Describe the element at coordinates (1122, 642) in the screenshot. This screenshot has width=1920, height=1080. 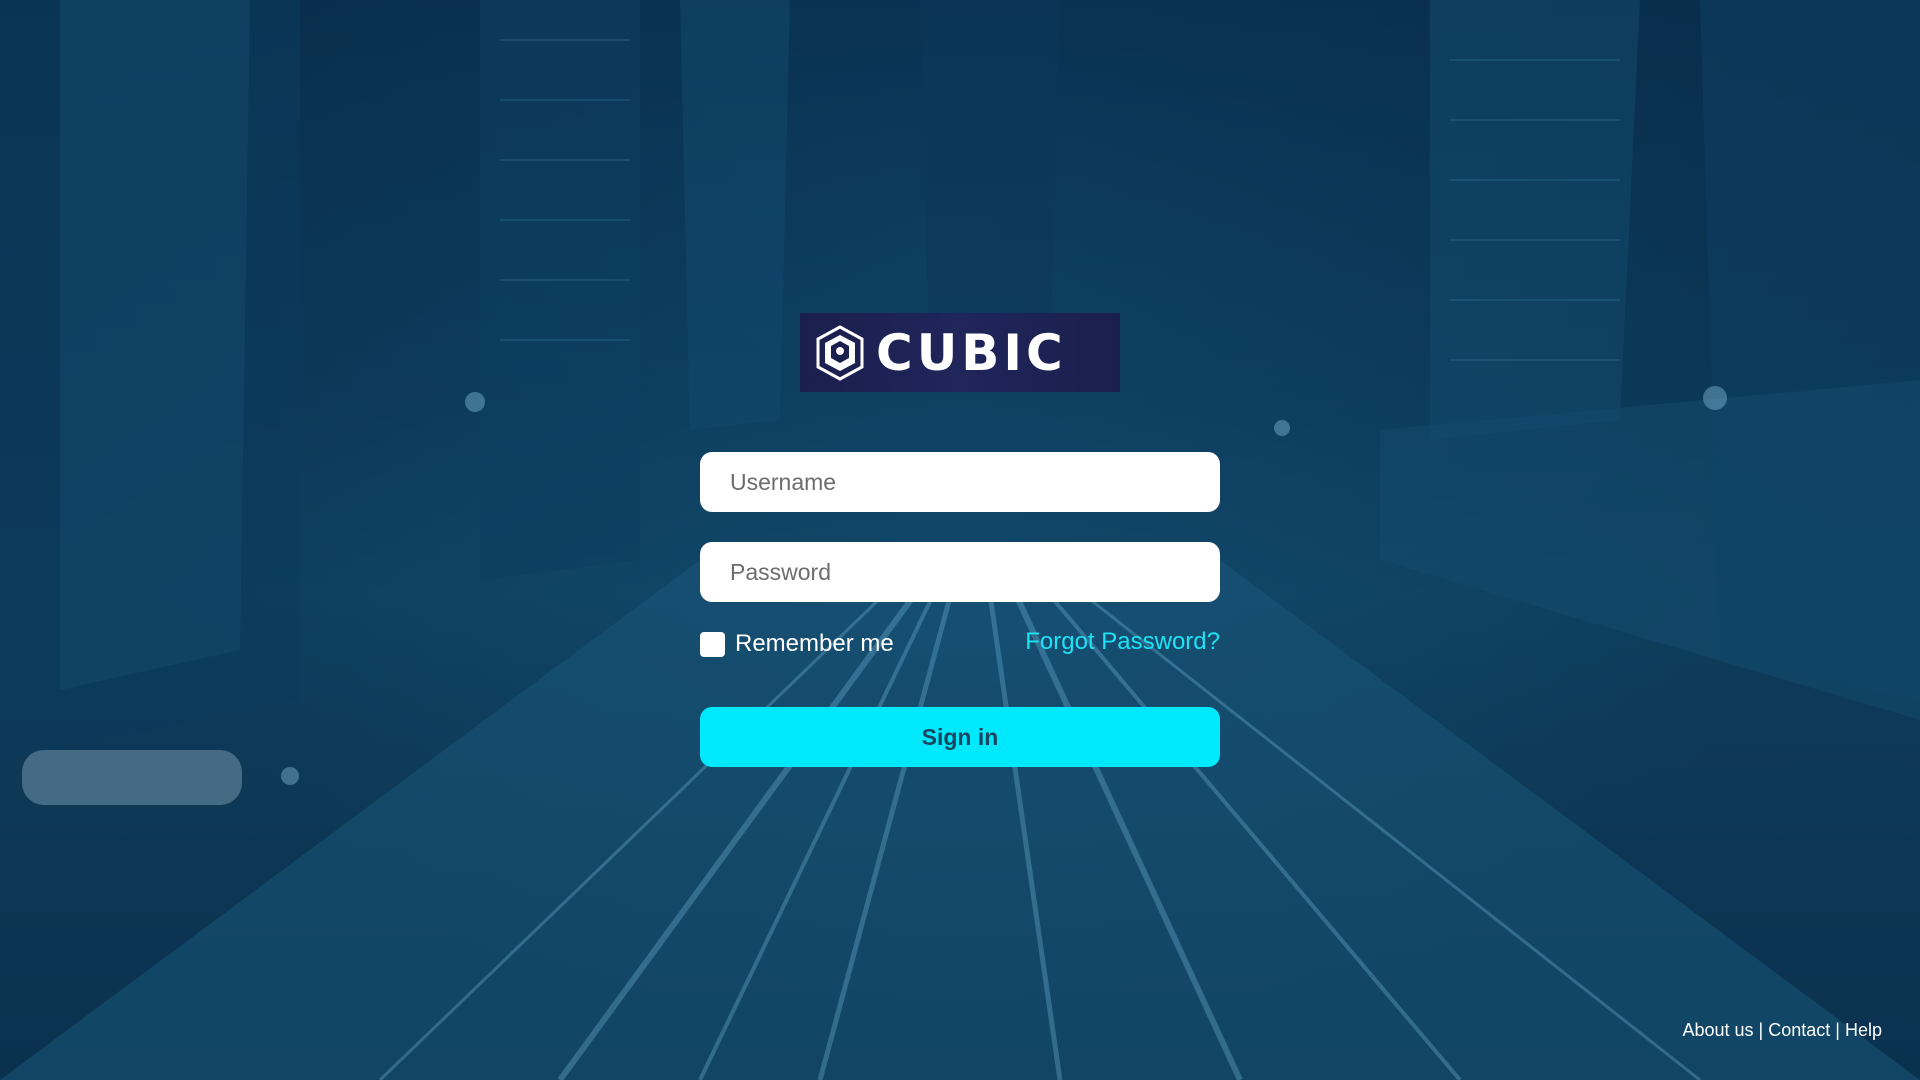
I see `forgot-password-link: Forgot Password?` at that location.